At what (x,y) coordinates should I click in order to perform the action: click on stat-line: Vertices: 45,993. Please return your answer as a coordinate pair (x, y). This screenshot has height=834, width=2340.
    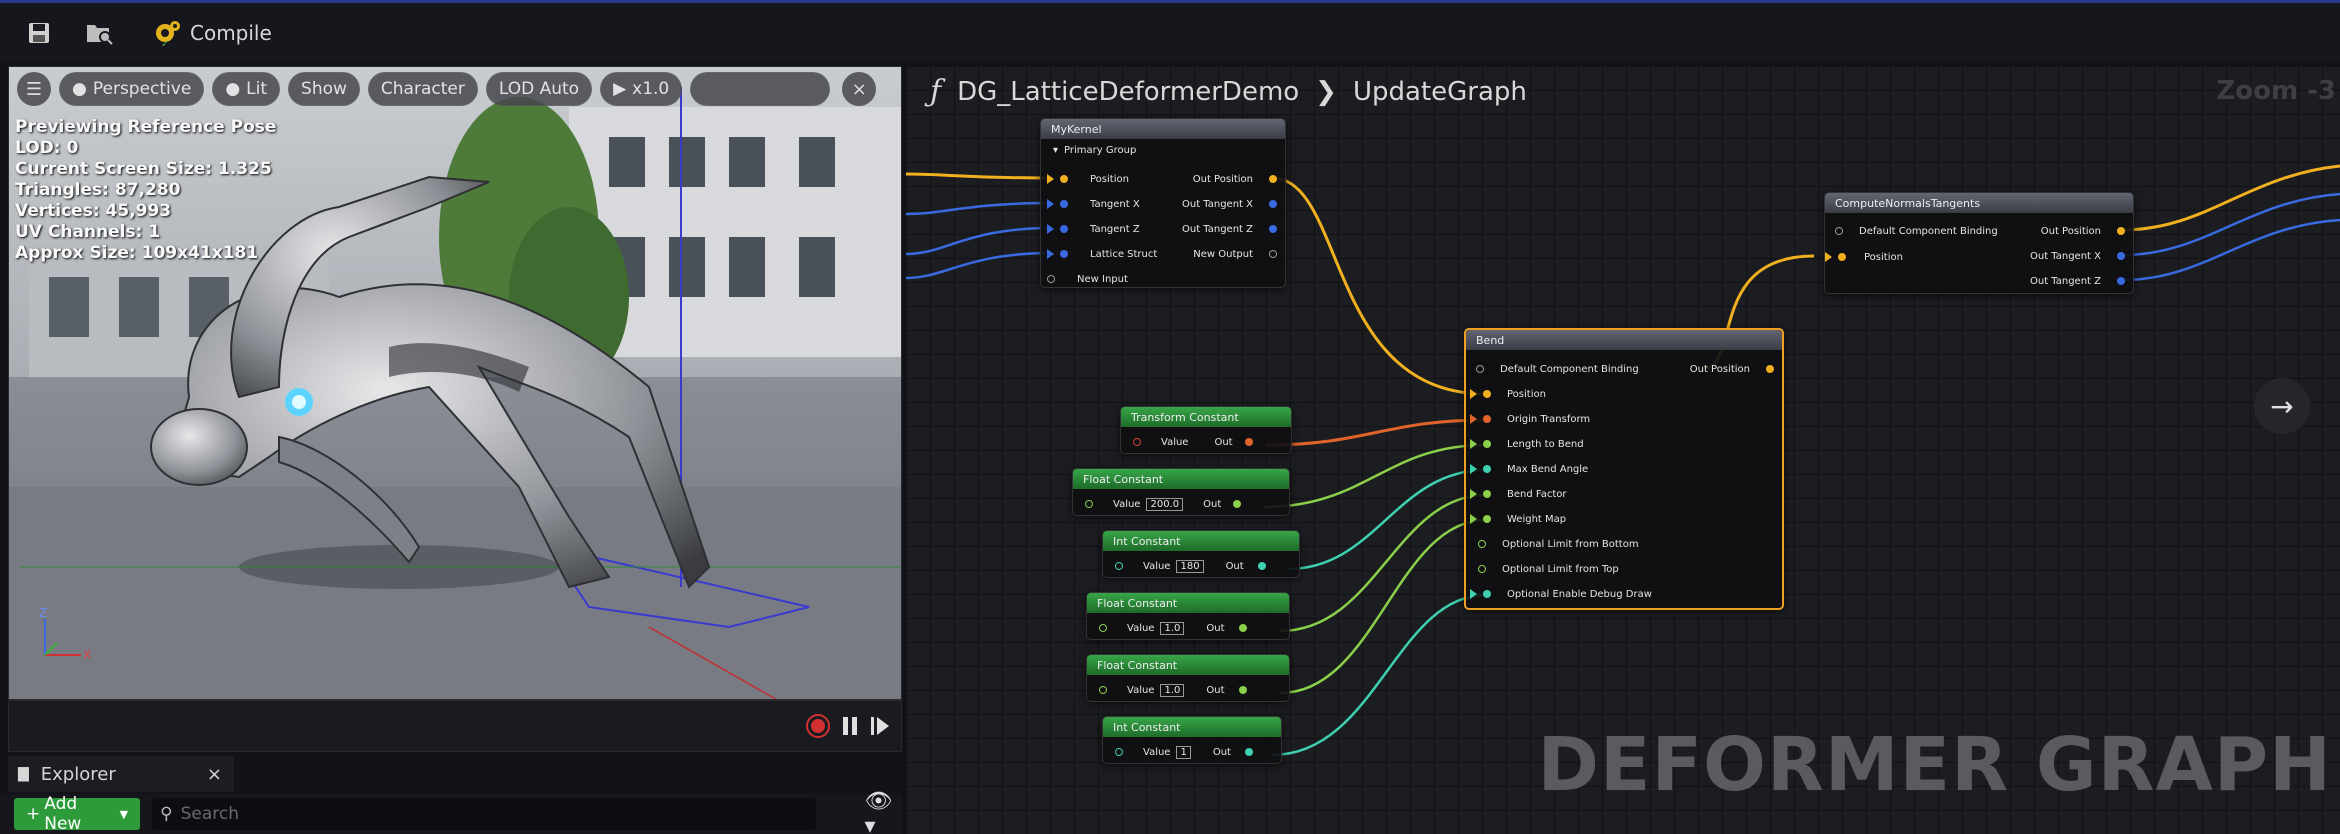
    Looking at the image, I should click on (93, 211).